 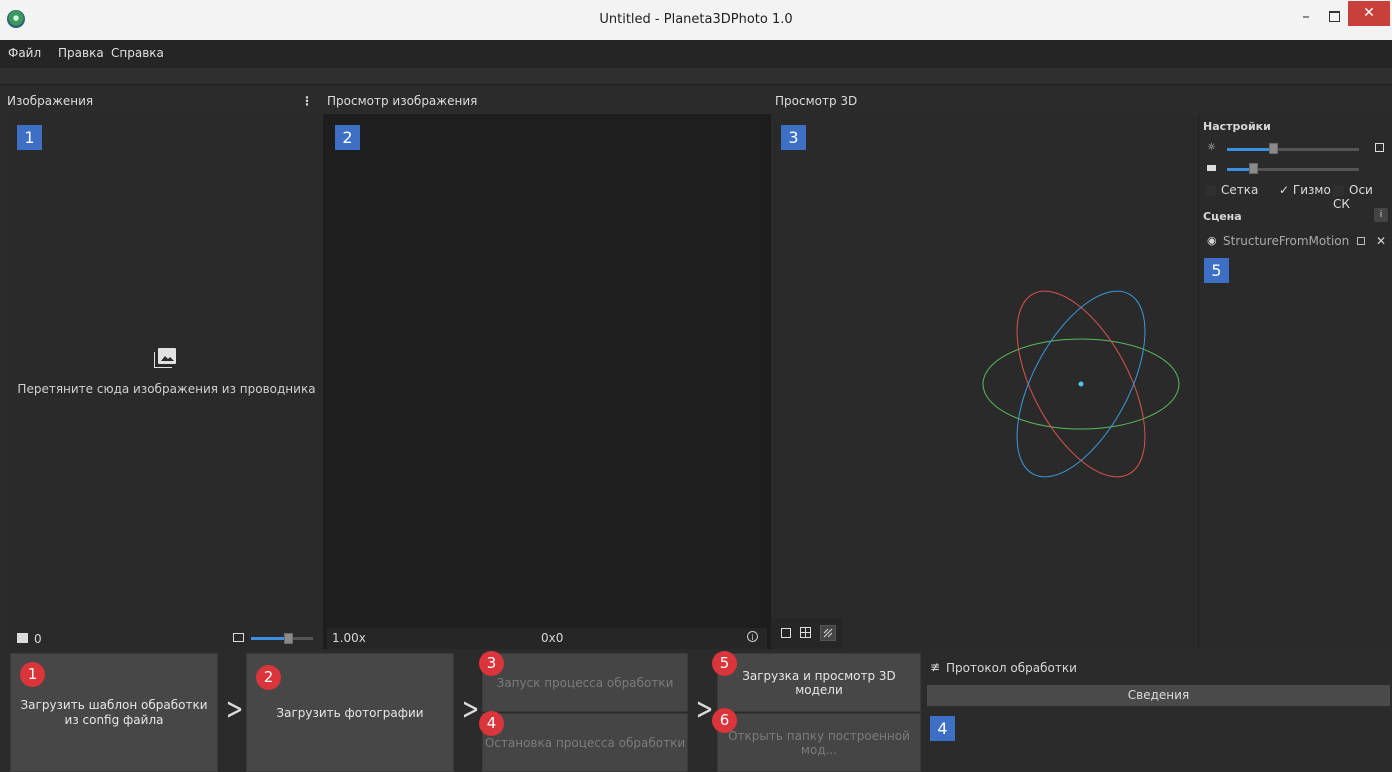 What do you see at coordinates (269, 638) in the screenshot?
I see `thumbnail-size-fill` at bounding box center [269, 638].